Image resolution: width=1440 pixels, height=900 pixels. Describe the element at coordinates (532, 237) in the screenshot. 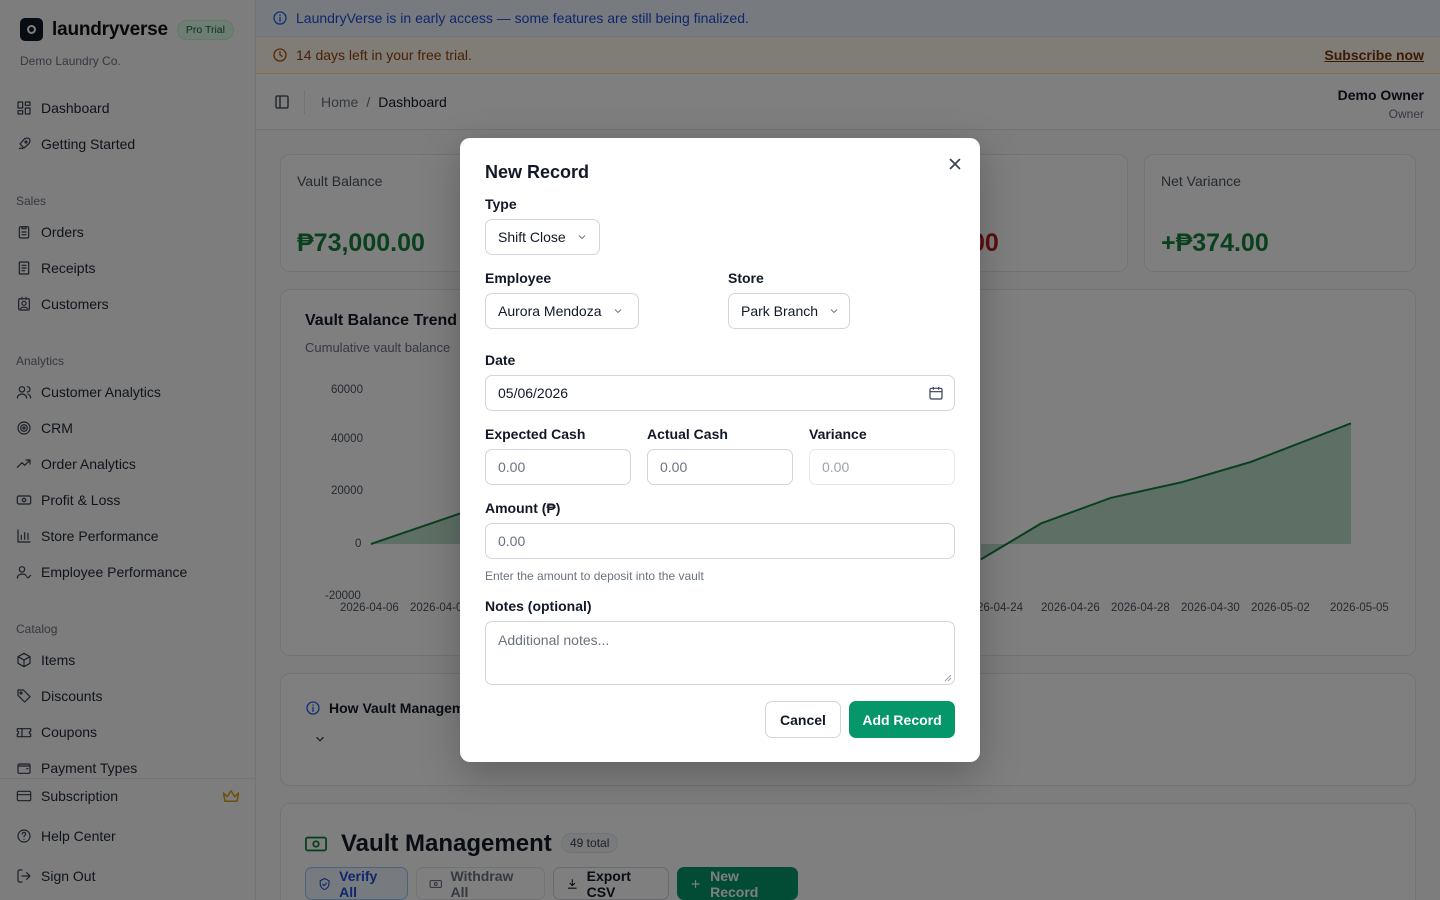

I see `type-select-value: Shift Close` at that location.